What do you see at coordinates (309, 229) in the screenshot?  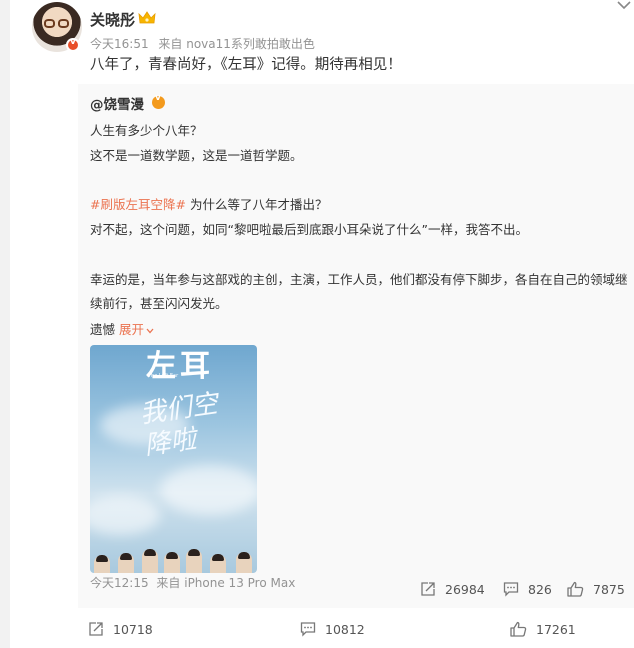 I see `repost-line-4: 对不起，这个问题，如同“黎吧啦最后到底跟小耳朵说了什么”一样，我答不出。` at bounding box center [309, 229].